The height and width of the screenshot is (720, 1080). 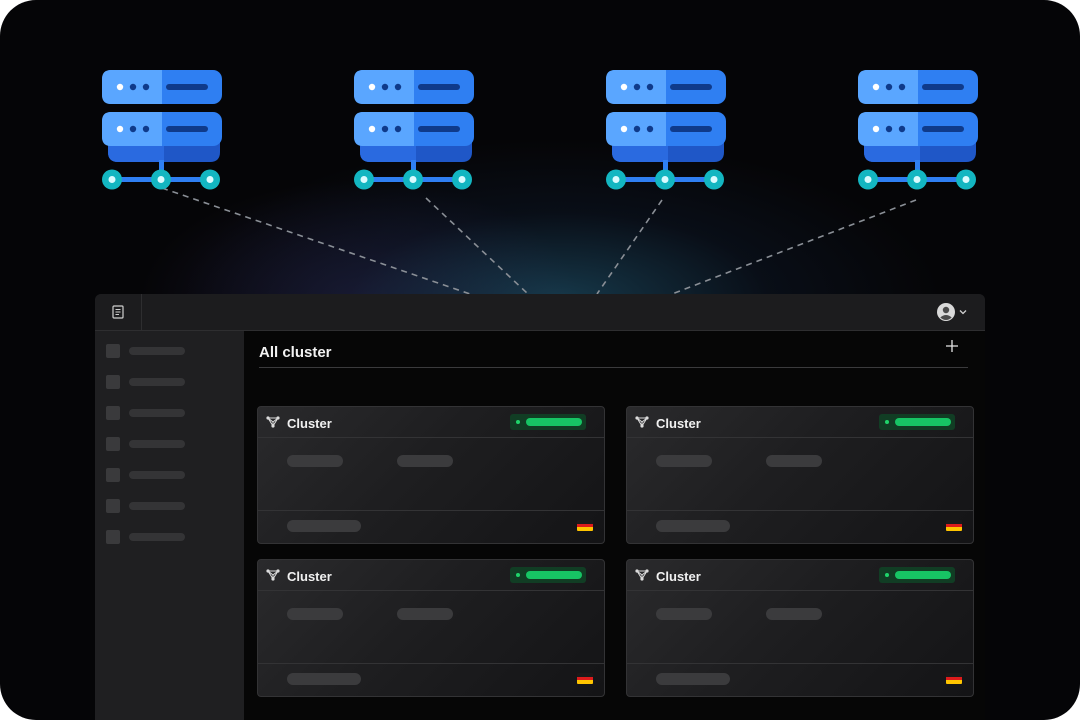 I want to click on user-menu, so click(x=952, y=312).